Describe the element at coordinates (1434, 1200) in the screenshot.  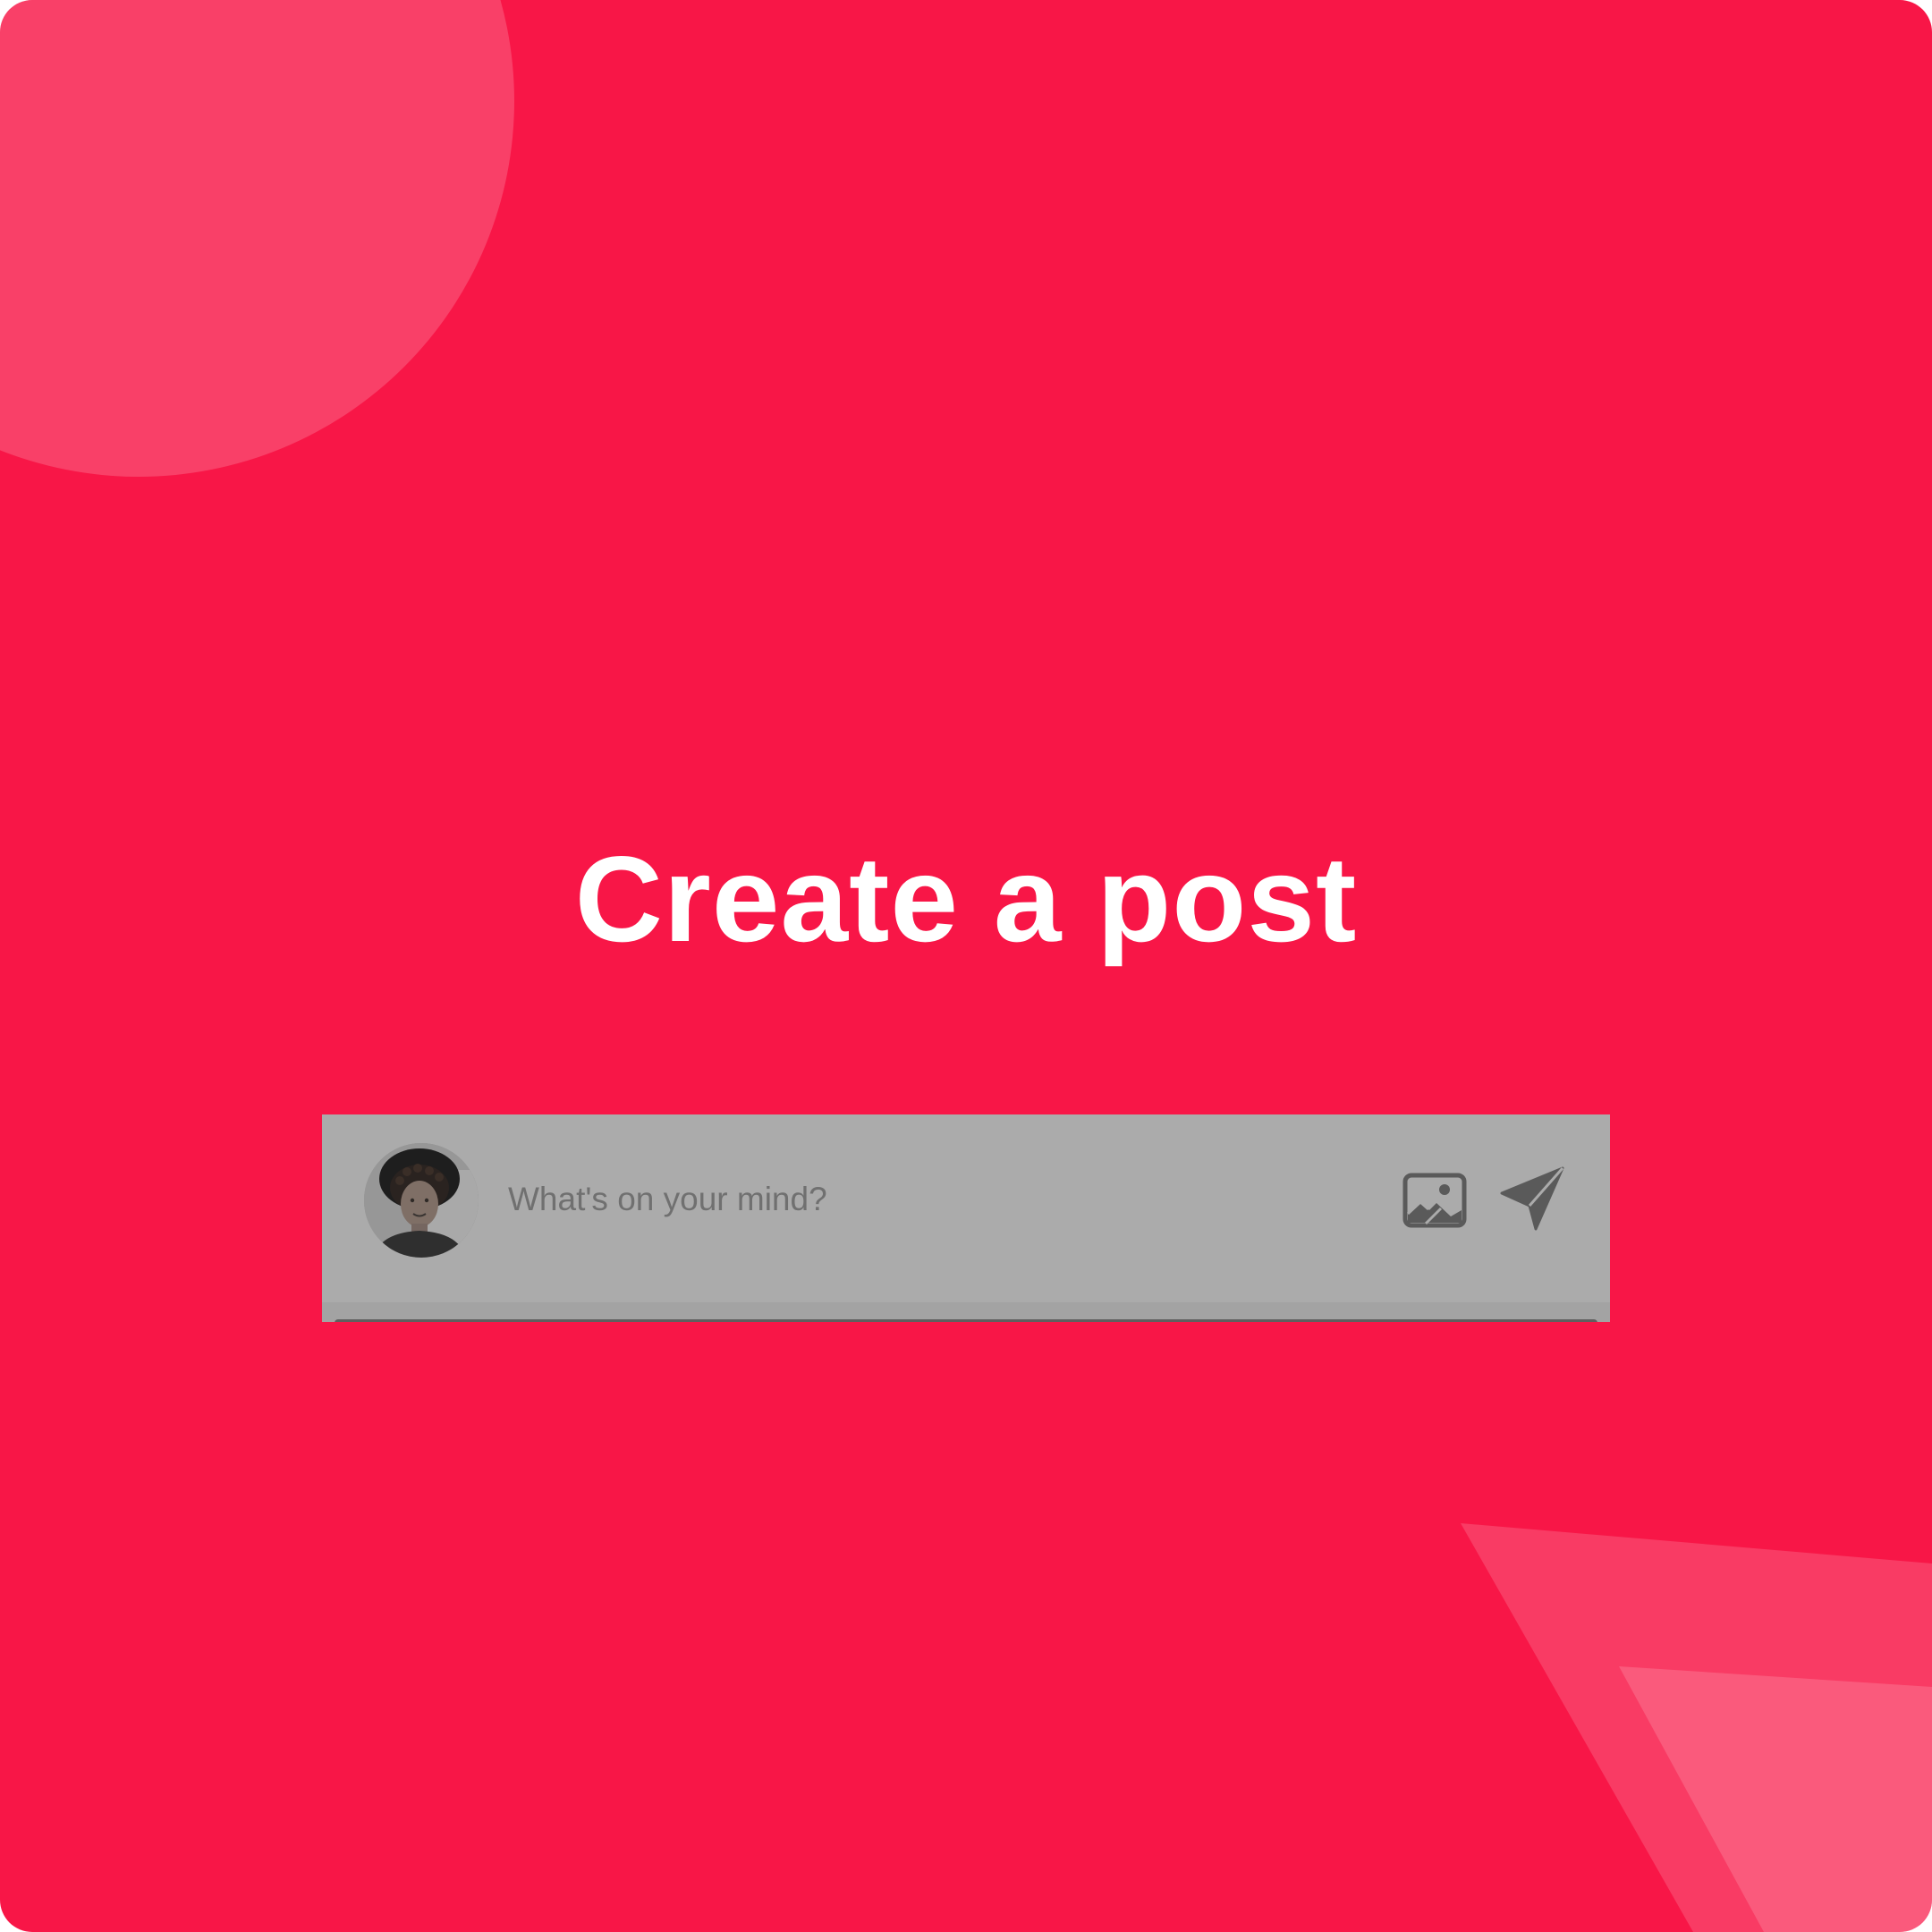
I see `image-icon` at that location.